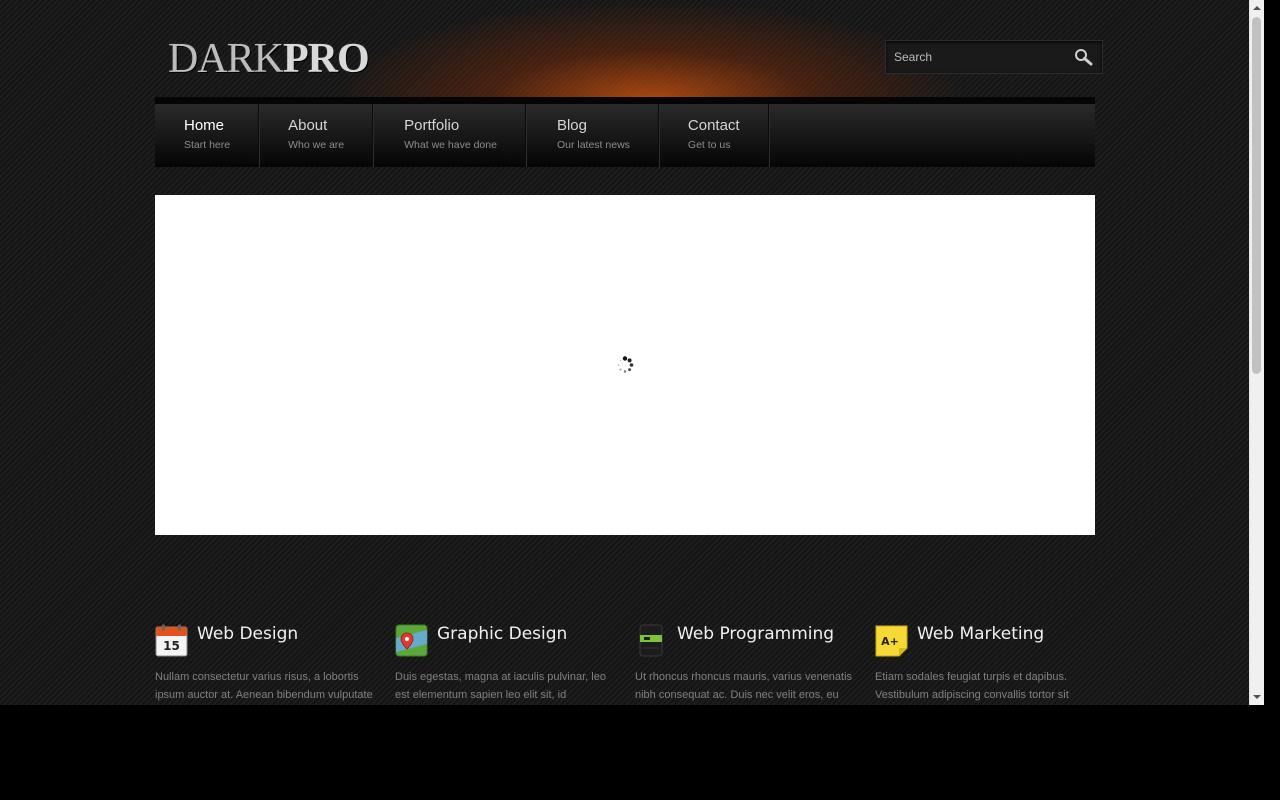  Describe the element at coordinates (411, 640) in the screenshot. I see `map-pin-icon` at that location.